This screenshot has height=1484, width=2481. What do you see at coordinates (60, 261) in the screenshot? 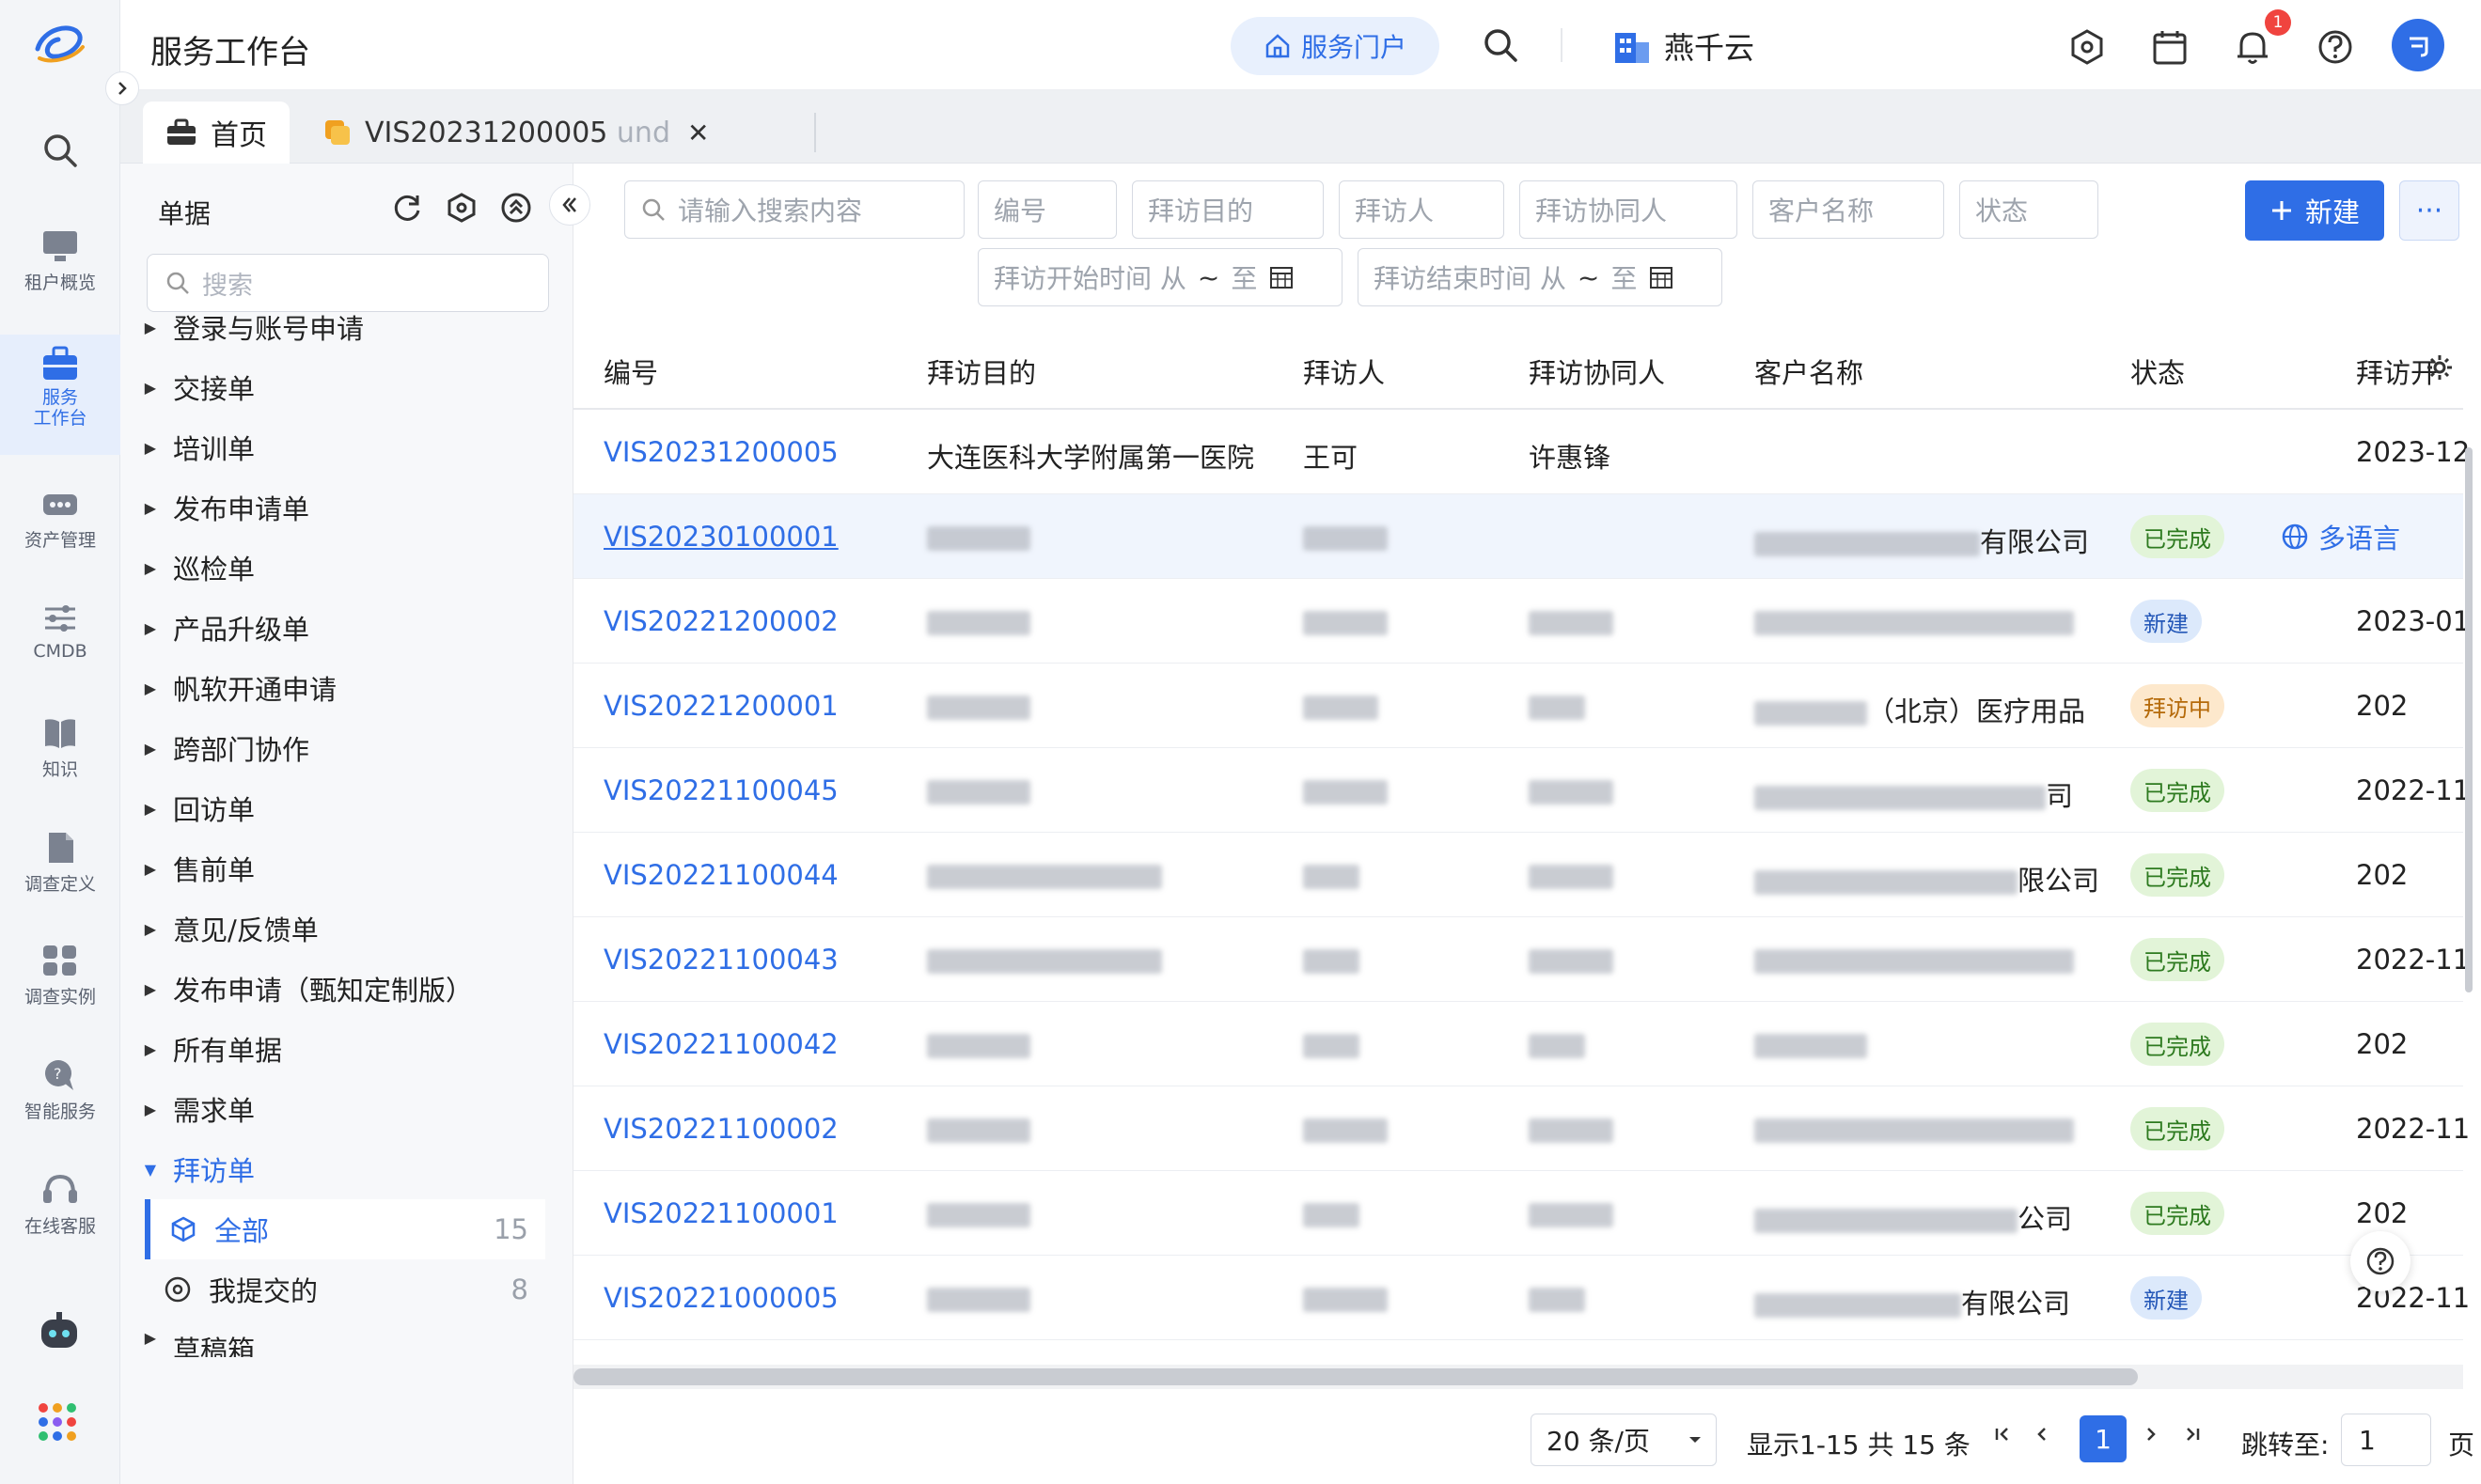
I see `nav-tenant-overview: 租户概览` at bounding box center [60, 261].